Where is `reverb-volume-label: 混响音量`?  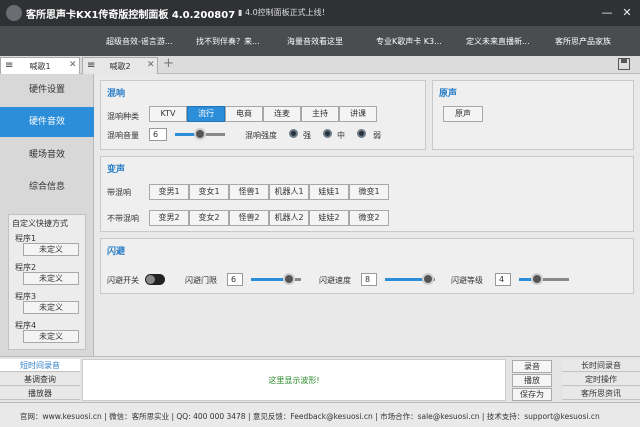 reverb-volume-label: 混响音量 is located at coordinates (123, 135).